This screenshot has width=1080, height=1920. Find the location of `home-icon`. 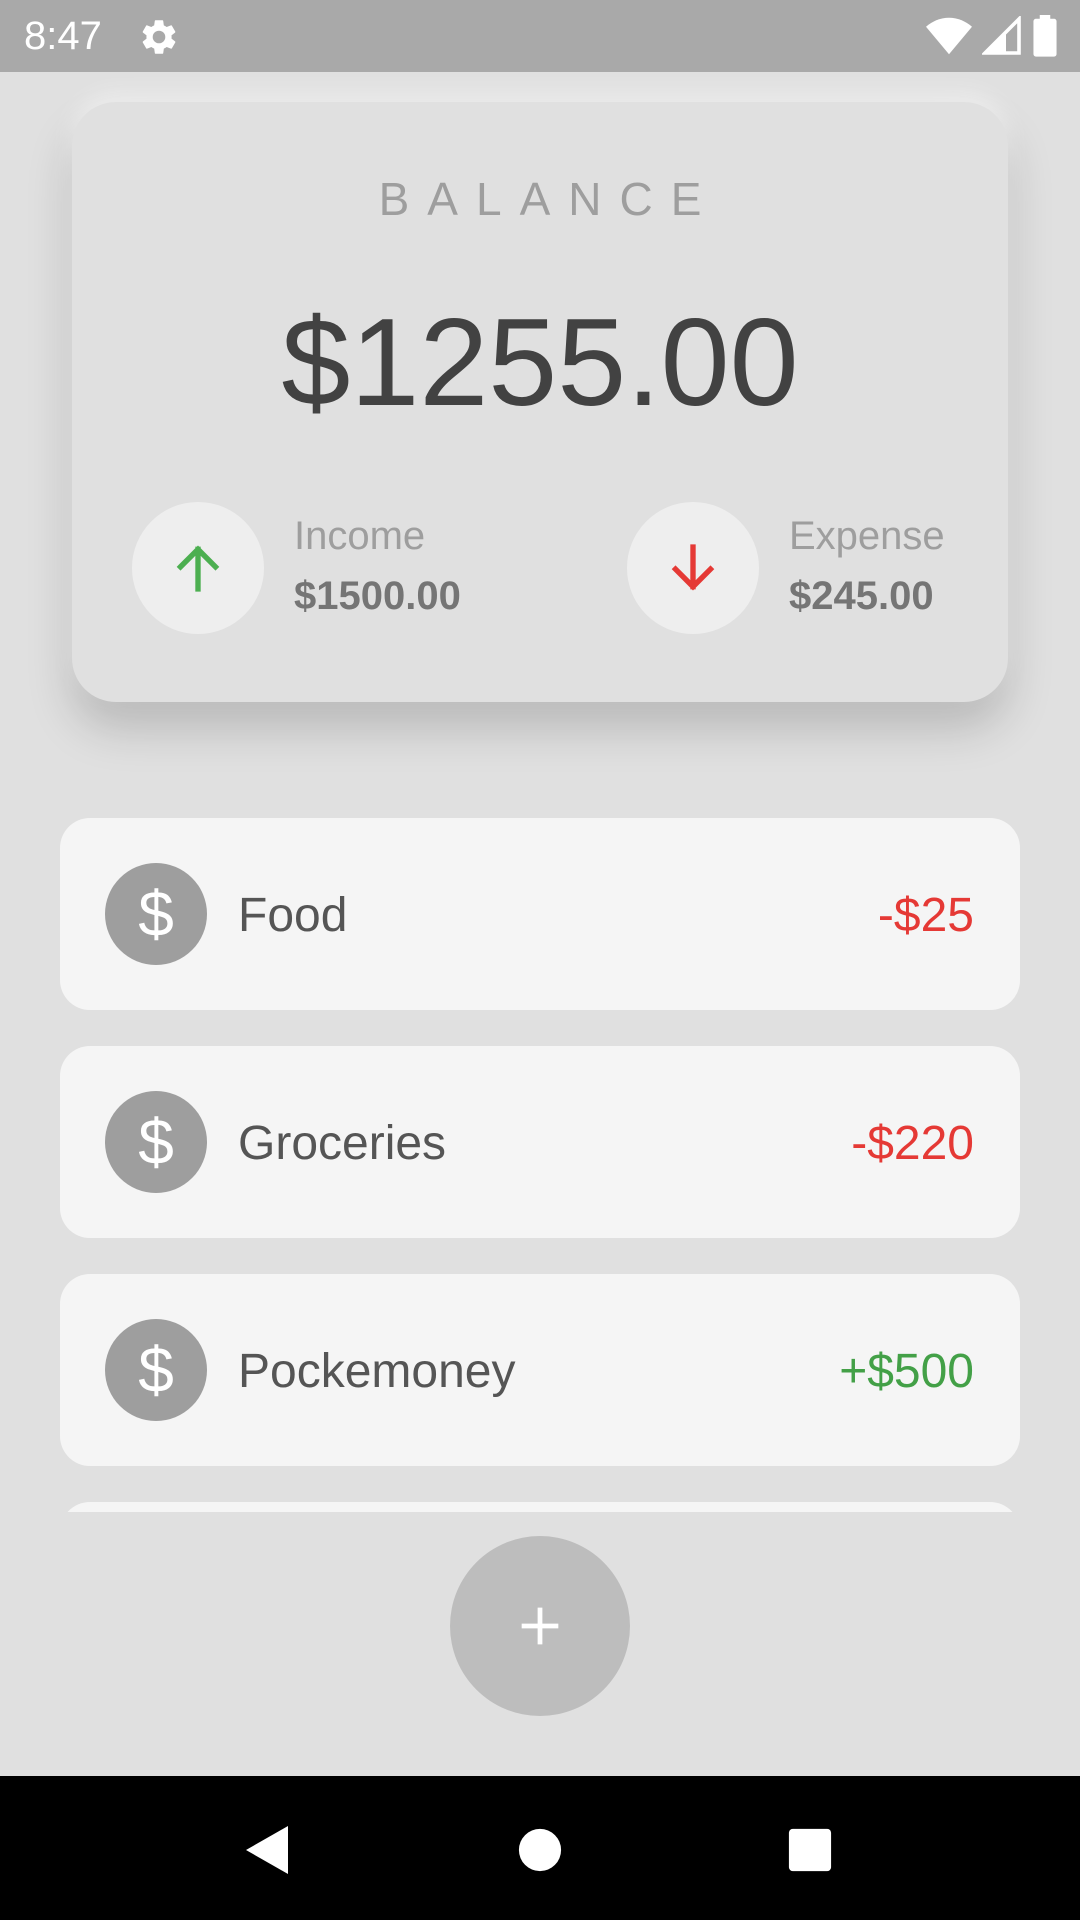

home-icon is located at coordinates (540, 1850).